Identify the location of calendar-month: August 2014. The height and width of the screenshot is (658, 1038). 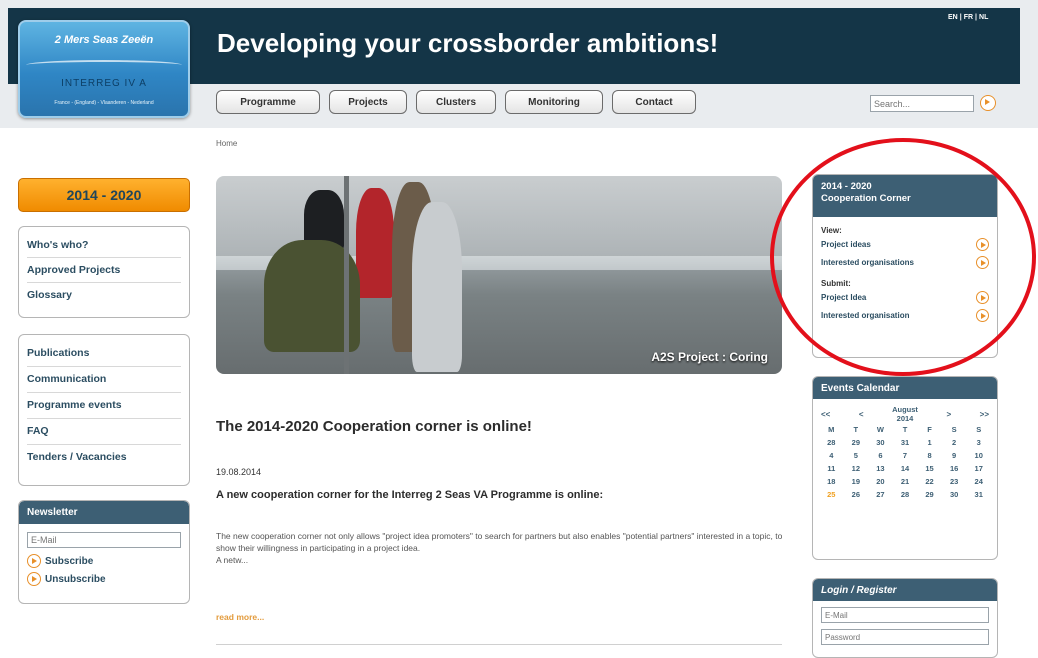
(905, 414).